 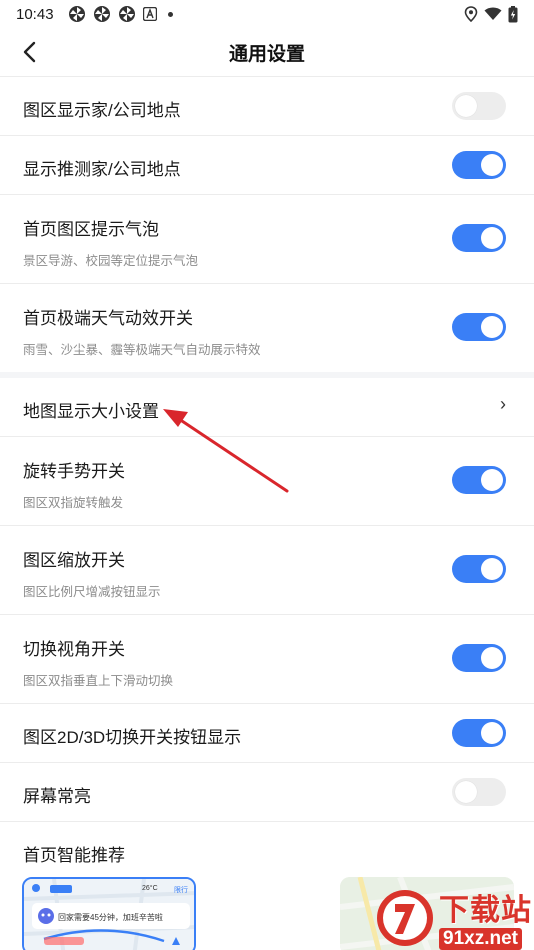 I want to click on watermark-url: 91xz.net, so click(x=480, y=939).